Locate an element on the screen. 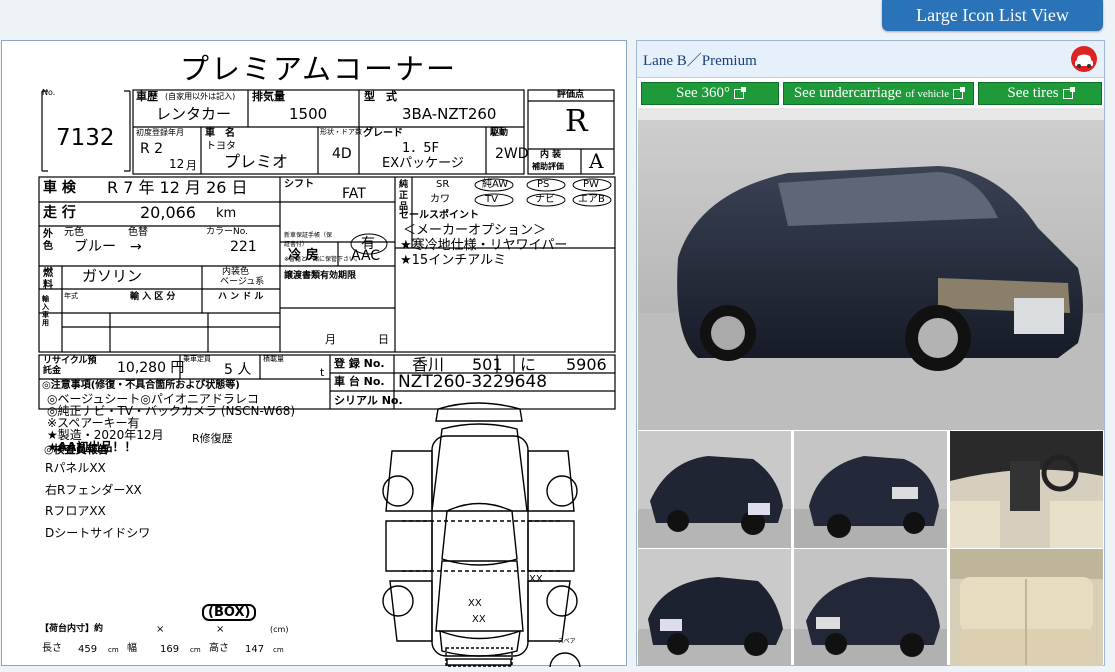 This screenshot has height=672, width=1115. diagram-mark-1: XX is located at coordinates (536, 579).